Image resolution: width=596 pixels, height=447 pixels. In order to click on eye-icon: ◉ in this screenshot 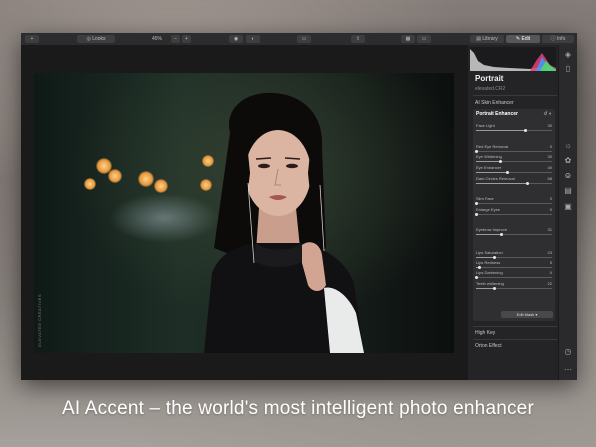, I will do `click(236, 39)`.